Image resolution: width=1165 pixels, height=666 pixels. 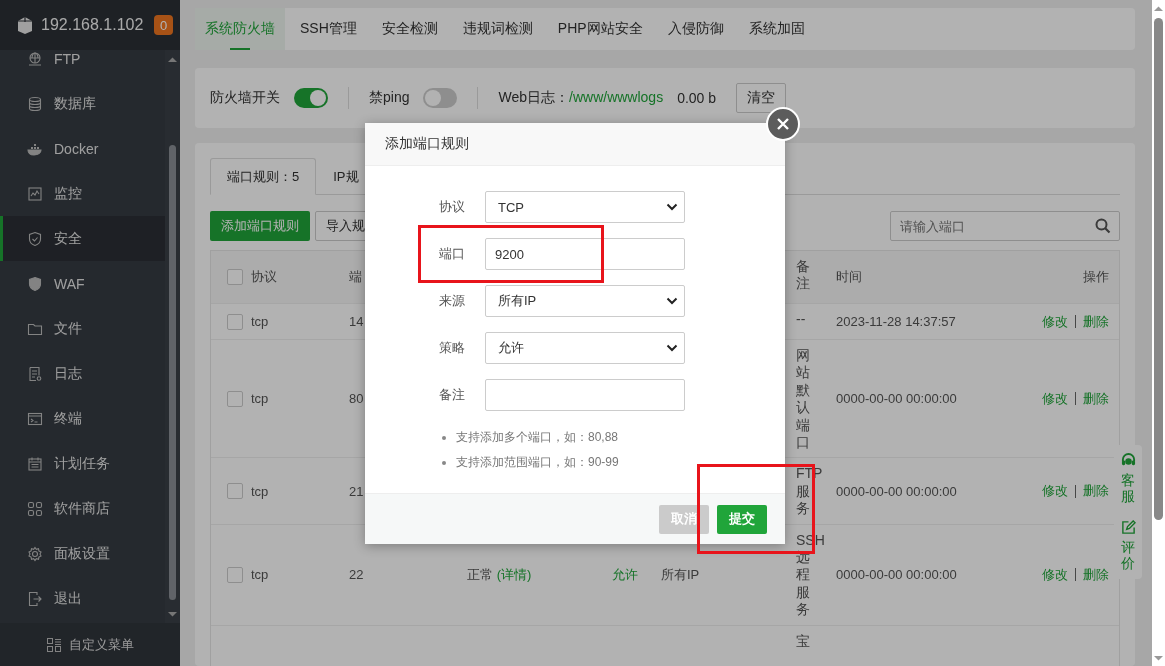 What do you see at coordinates (82, 328) in the screenshot?
I see `sidebar-item: 文件` at bounding box center [82, 328].